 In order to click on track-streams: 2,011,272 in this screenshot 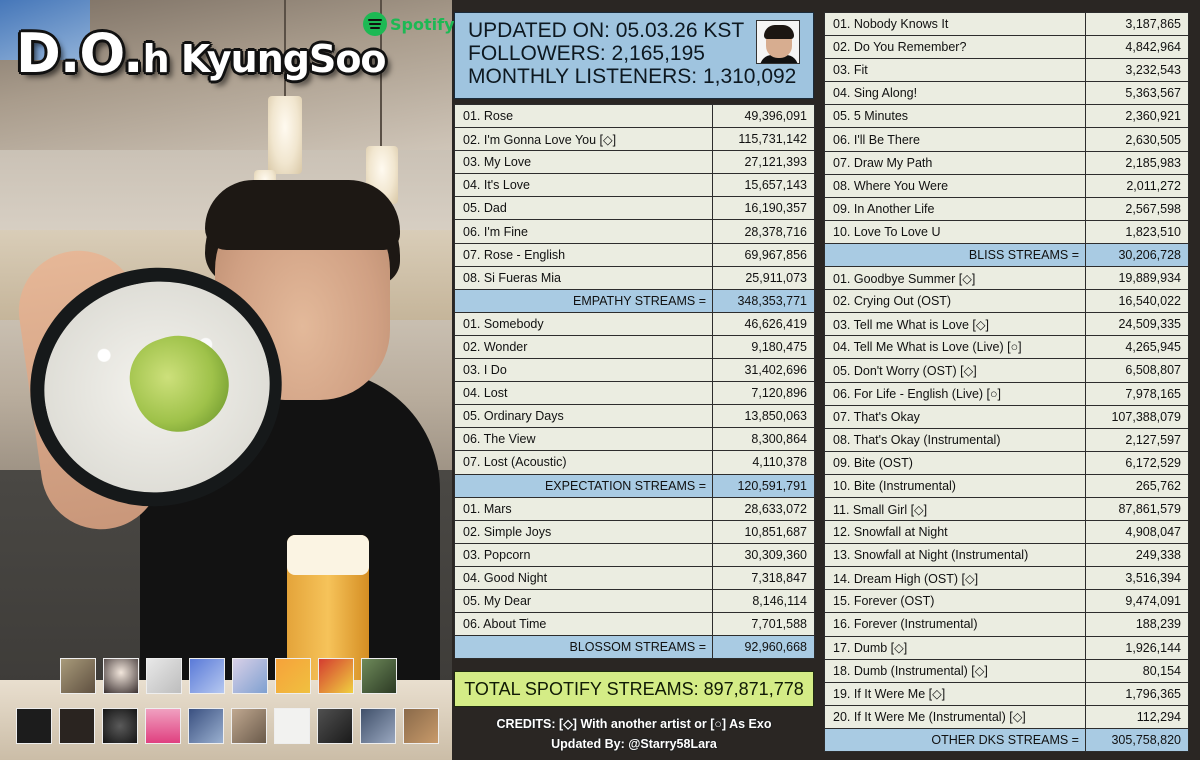, I will do `click(1137, 185)`.